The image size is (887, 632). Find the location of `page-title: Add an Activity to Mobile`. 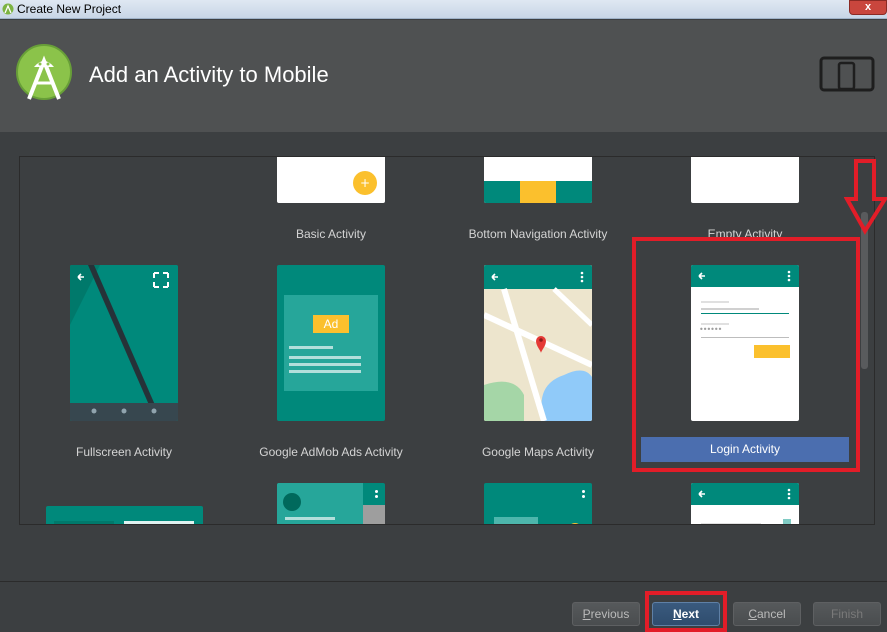

page-title: Add an Activity to Mobile is located at coordinates (209, 74).